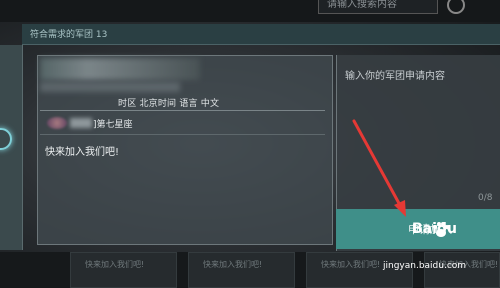 The image size is (500, 288). What do you see at coordinates (441, 229) in the screenshot?
I see `paw-icon` at bounding box center [441, 229].